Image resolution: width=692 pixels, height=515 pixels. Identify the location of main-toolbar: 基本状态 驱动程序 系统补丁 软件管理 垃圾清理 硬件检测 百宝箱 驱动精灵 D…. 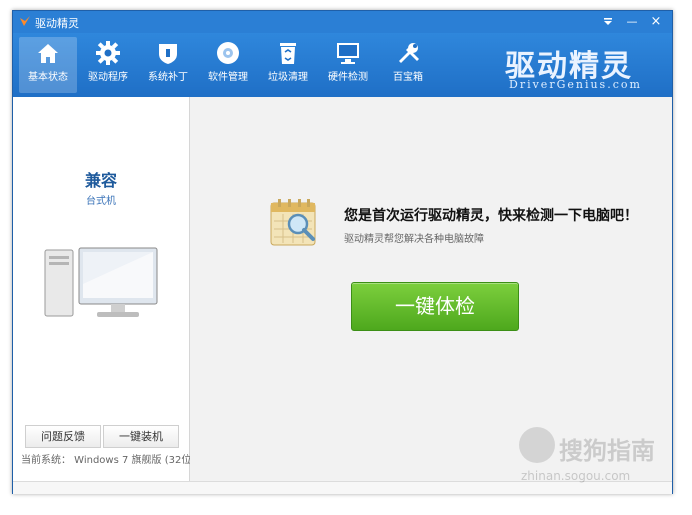
(342, 65).